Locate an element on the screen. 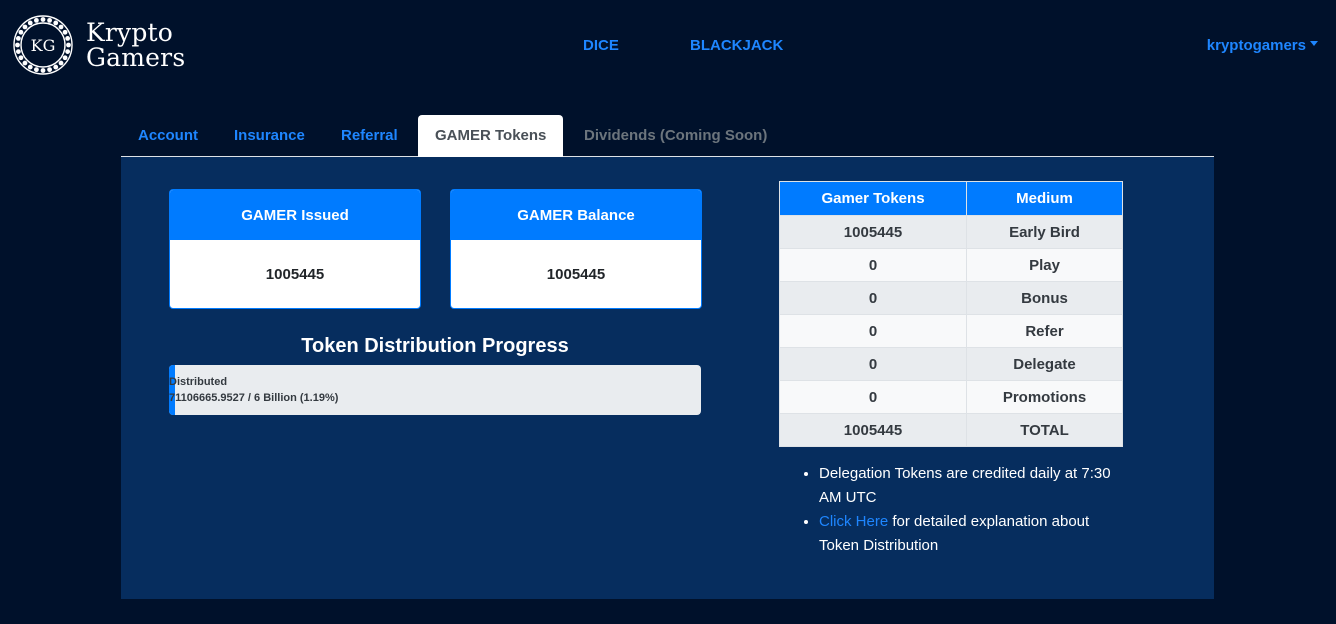  medium-name: Early Bird is located at coordinates (1044, 232).